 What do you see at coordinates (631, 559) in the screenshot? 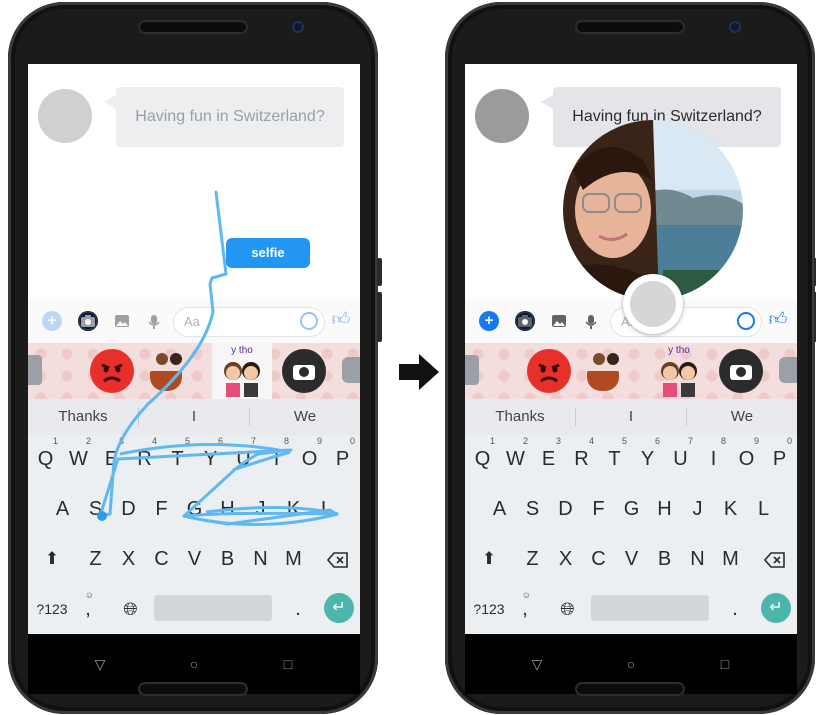
I see `key-v: V` at bounding box center [631, 559].